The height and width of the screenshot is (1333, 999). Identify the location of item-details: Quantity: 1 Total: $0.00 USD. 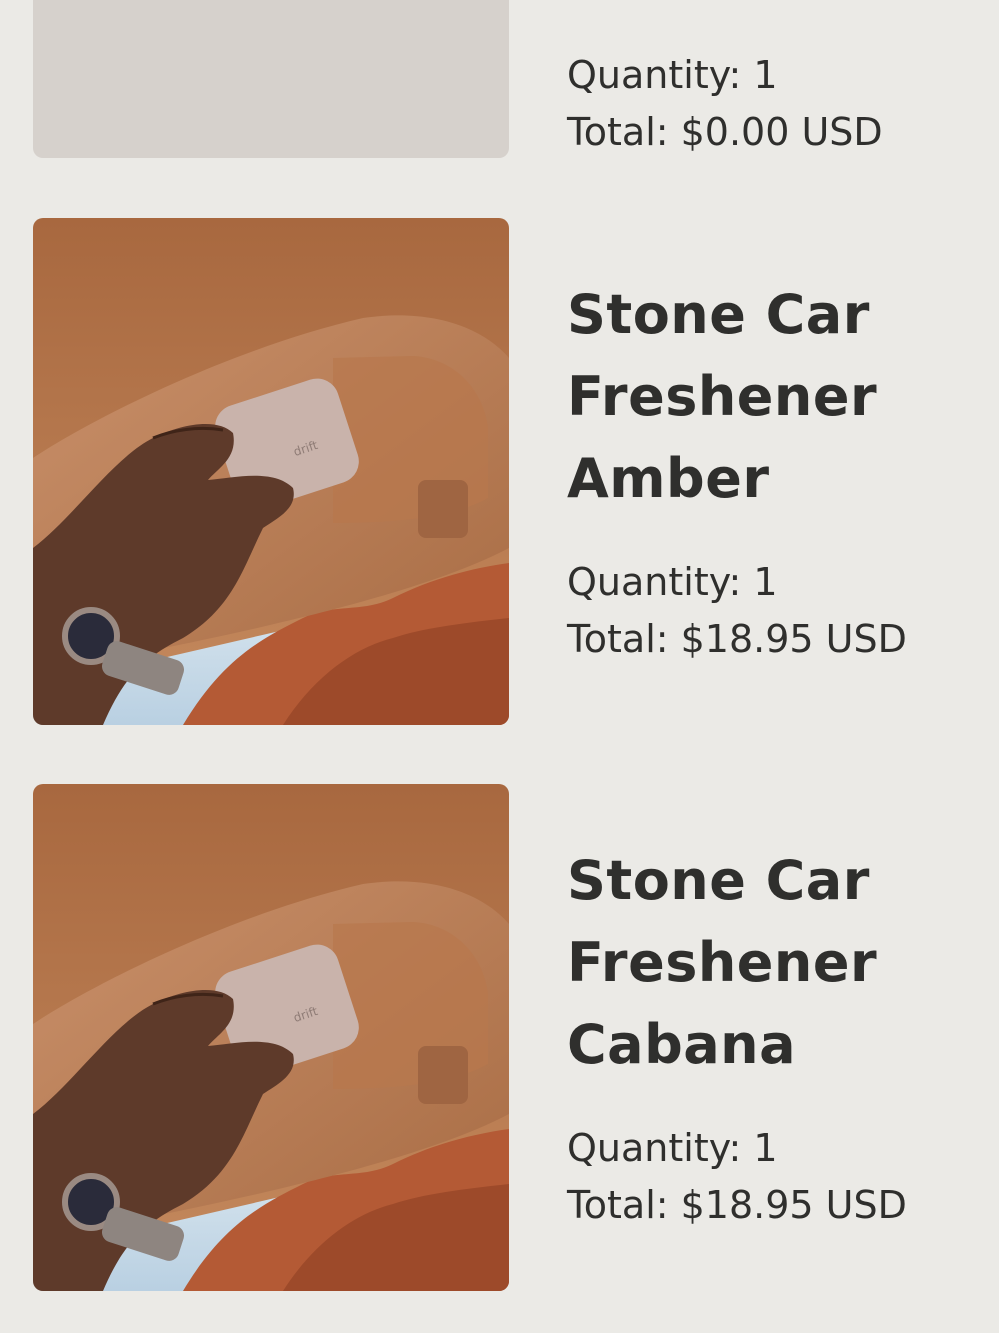
(777, 104).